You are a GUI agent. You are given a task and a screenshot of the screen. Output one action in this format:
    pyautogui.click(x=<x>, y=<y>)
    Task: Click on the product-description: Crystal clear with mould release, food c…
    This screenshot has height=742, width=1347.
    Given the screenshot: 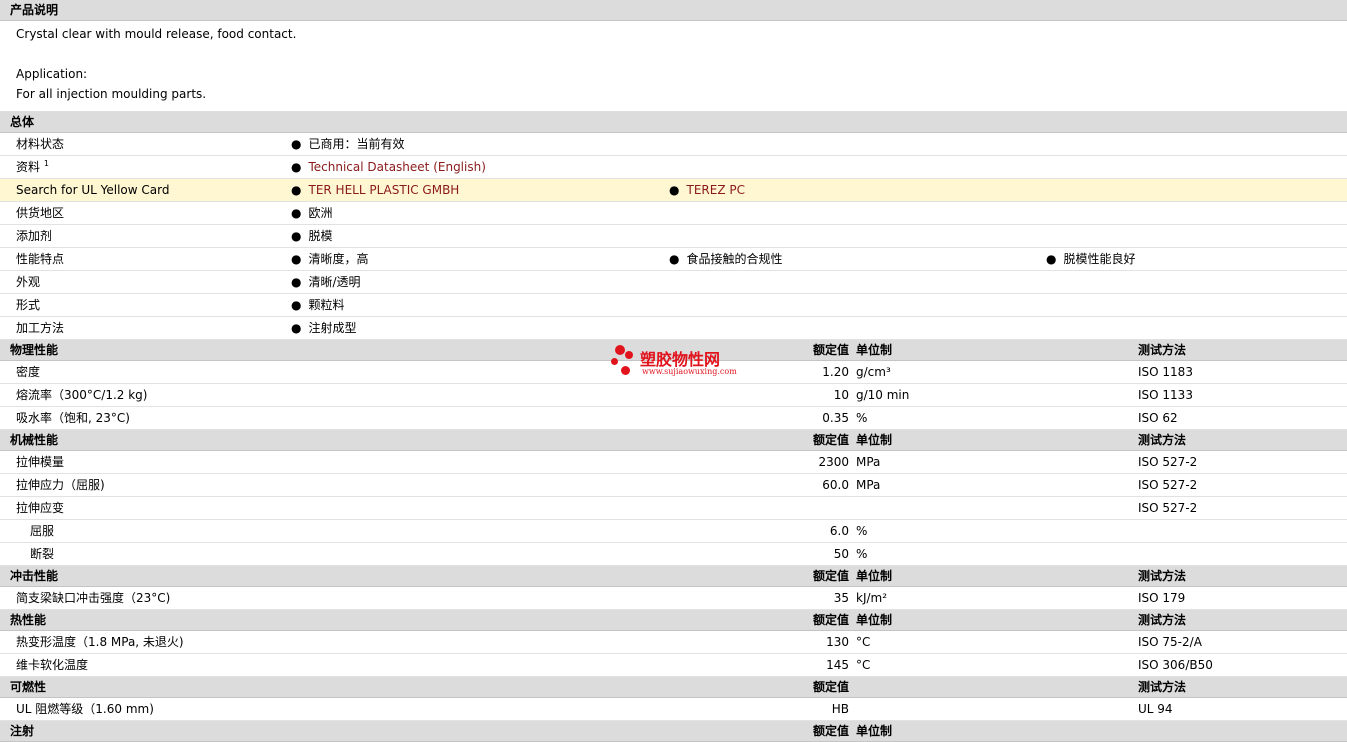 What is the action you would take?
    pyautogui.click(x=673, y=66)
    